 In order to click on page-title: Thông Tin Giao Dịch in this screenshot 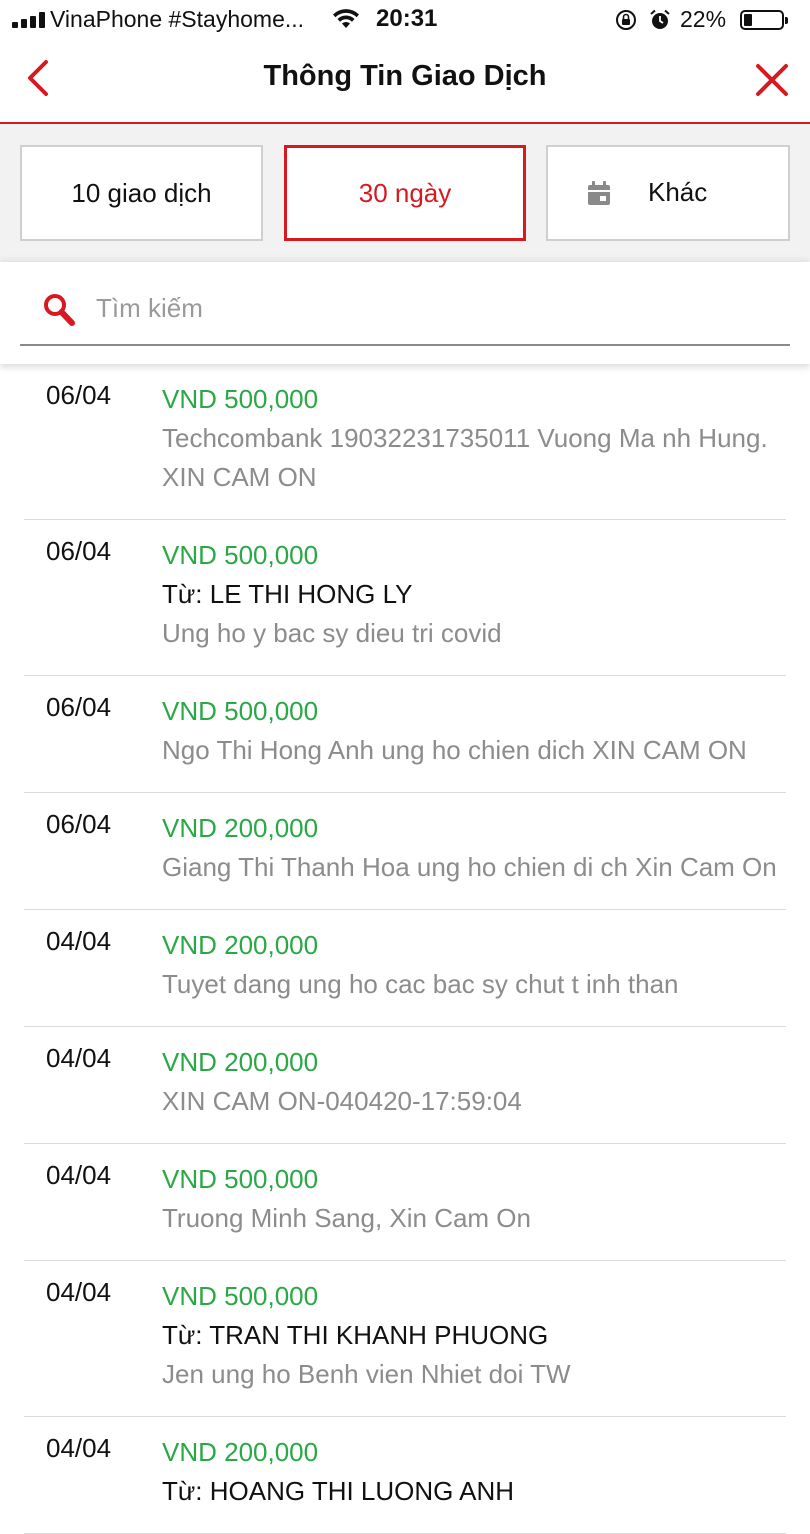, I will do `click(405, 76)`.